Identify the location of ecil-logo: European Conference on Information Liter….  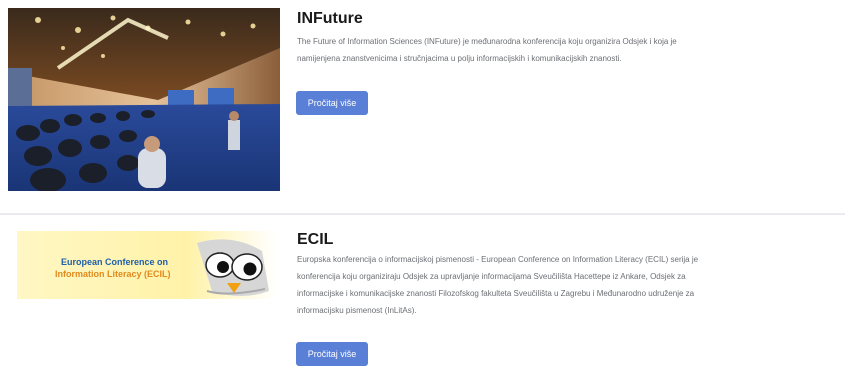
(147, 265).